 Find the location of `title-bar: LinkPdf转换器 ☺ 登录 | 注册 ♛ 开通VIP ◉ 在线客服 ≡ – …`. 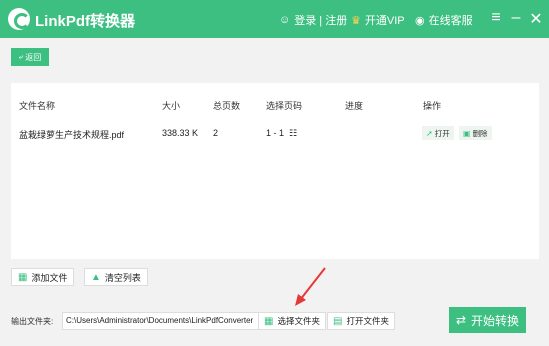

title-bar: LinkPdf转换器 ☺ 登录 | 注册 ♛ 开通VIP ◉ 在线客服 ≡ – … is located at coordinates (274, 19).